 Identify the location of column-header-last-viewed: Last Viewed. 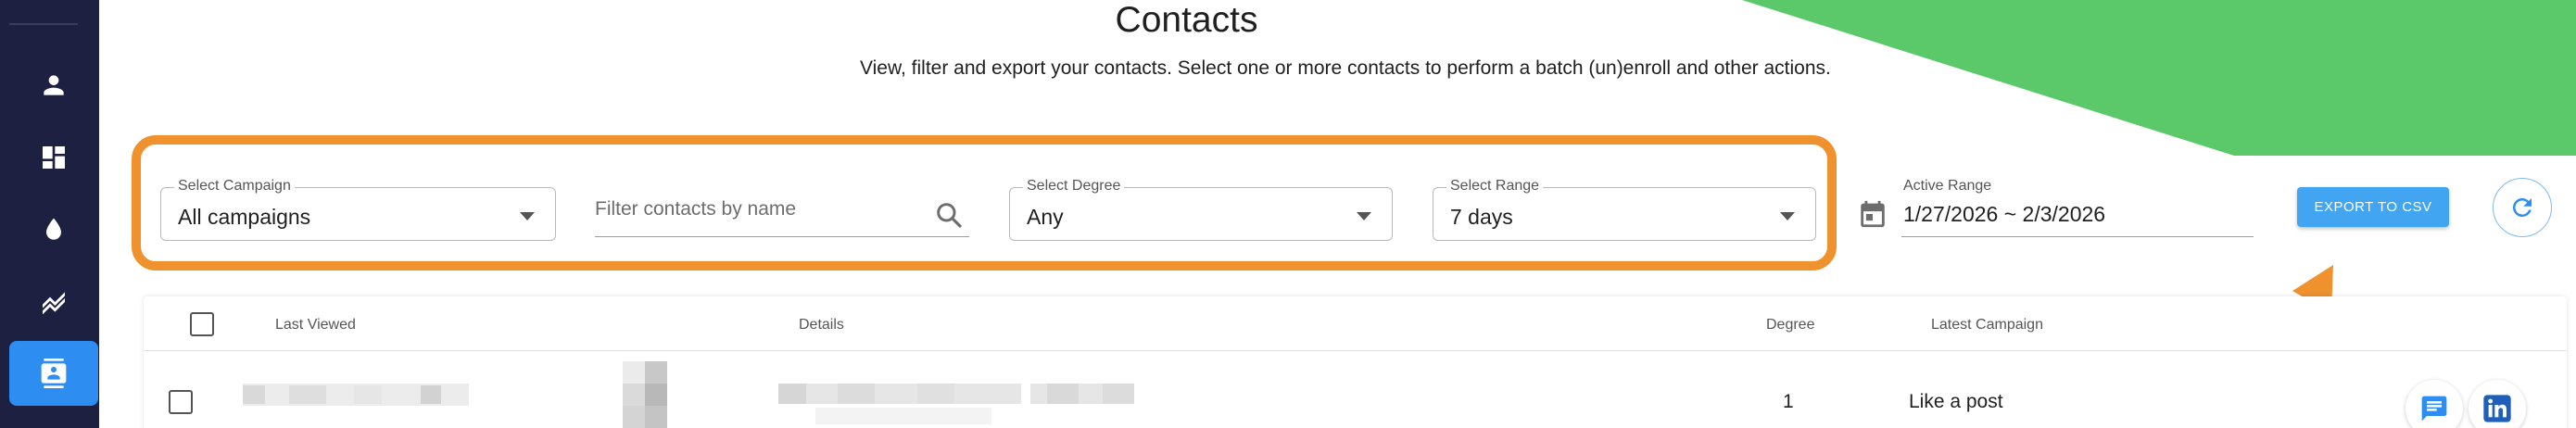
(315, 325).